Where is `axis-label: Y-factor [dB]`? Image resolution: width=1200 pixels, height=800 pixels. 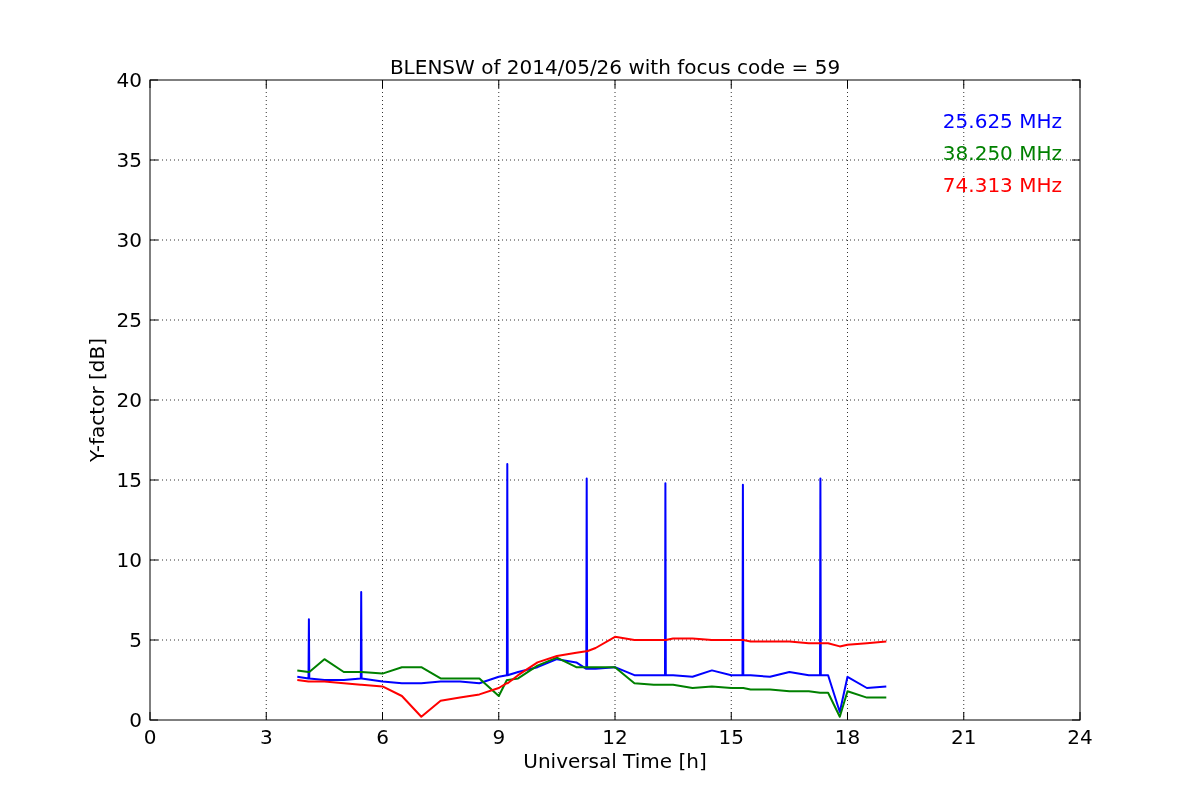 axis-label: Y-factor [dB] is located at coordinates (97, 400).